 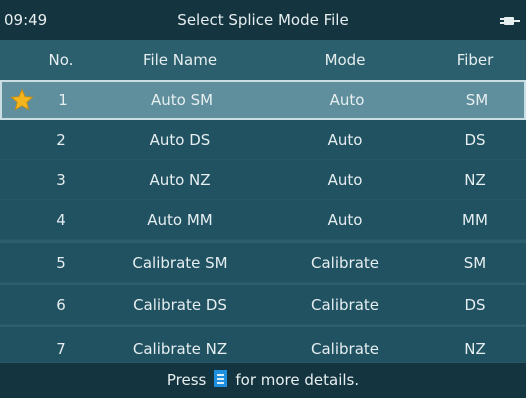 What do you see at coordinates (263, 60) in the screenshot?
I see `table-header: No. File Name Mode Fiber` at bounding box center [263, 60].